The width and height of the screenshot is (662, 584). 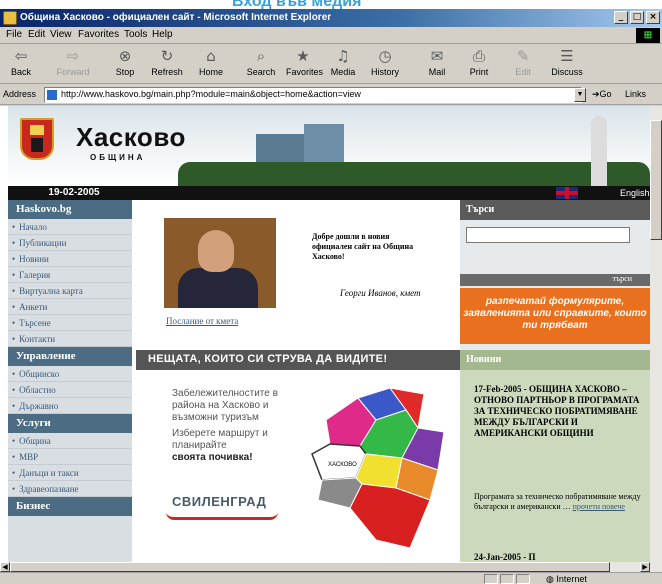 I want to click on favorites-icon: ★, so click(x=303, y=56).